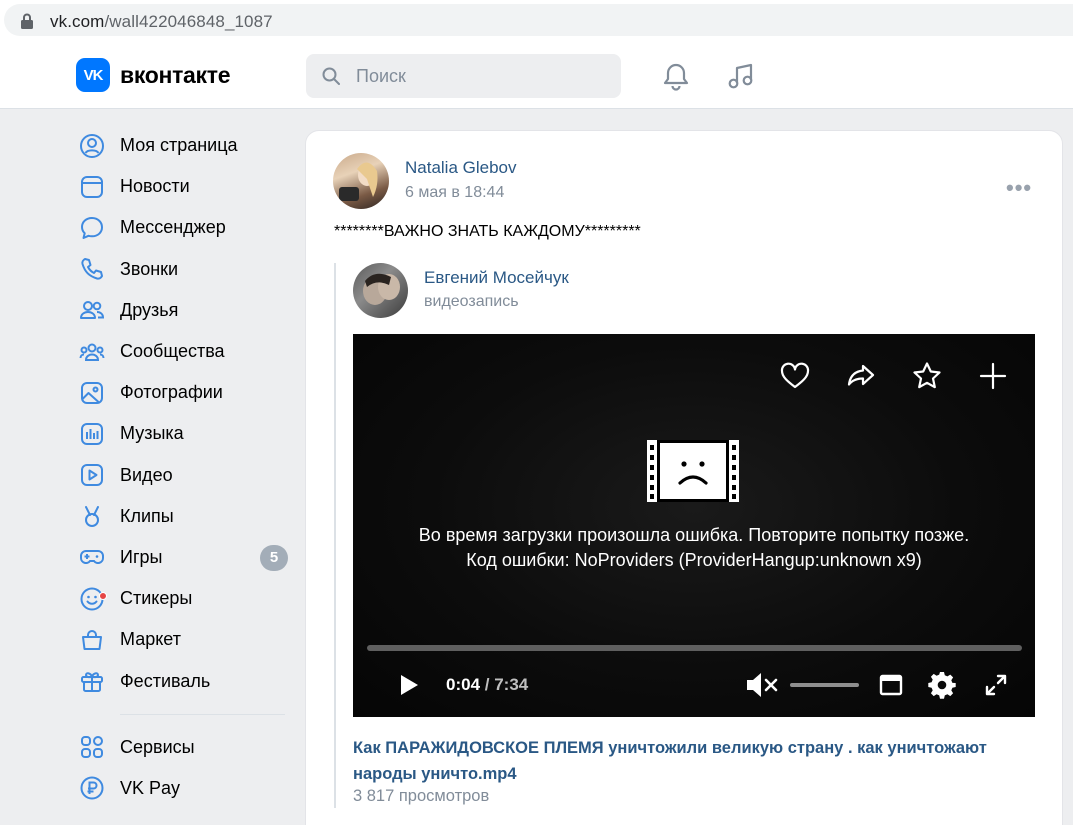 Image resolution: width=1073 pixels, height=825 pixels. What do you see at coordinates (824, 685) in the screenshot?
I see `volume-slider` at bounding box center [824, 685].